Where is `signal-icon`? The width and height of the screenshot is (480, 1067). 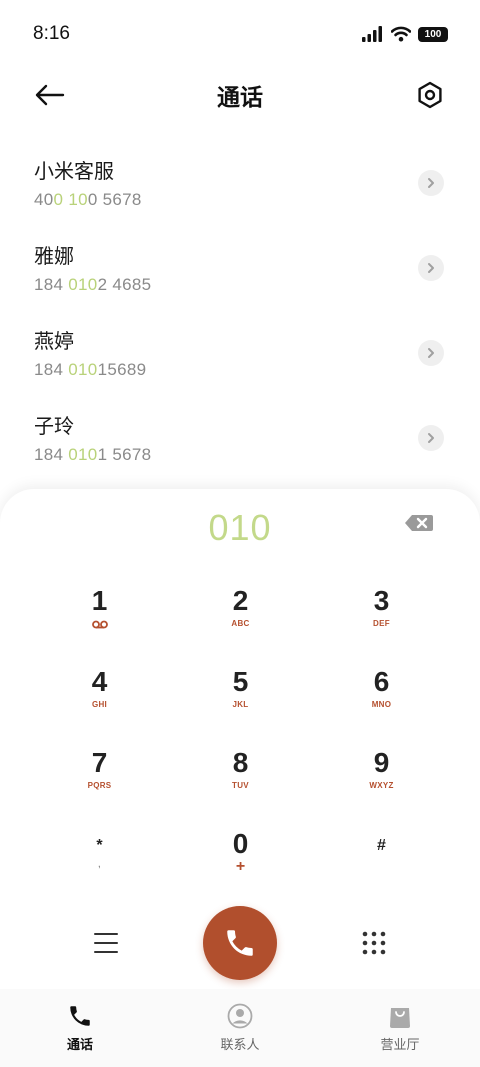
signal-icon is located at coordinates (372, 34).